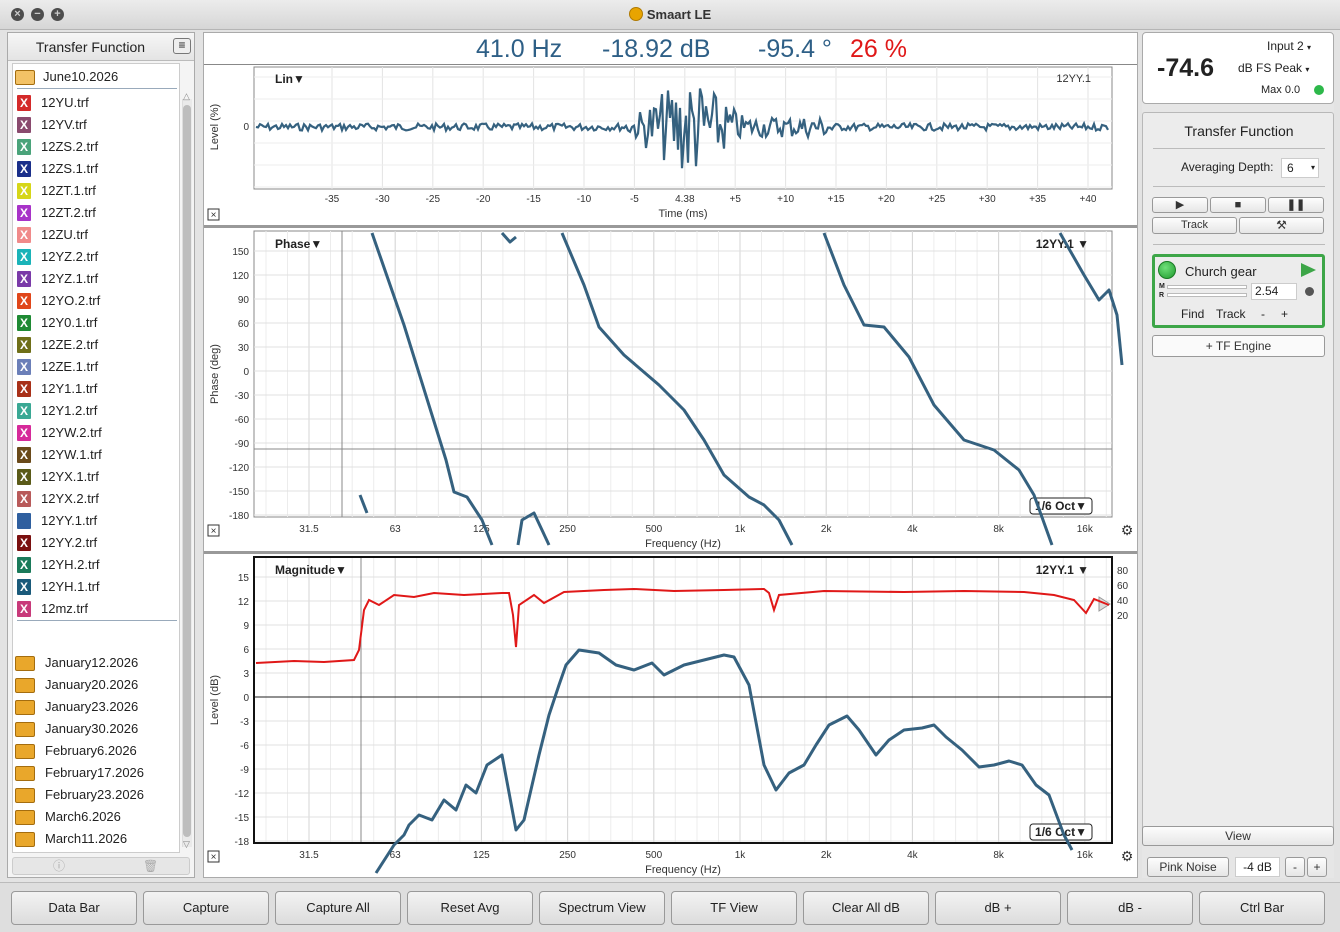 Image resolution: width=1340 pixels, height=932 pixels. What do you see at coordinates (998, 908) in the screenshot?
I see `command-button-db: dB +` at bounding box center [998, 908].